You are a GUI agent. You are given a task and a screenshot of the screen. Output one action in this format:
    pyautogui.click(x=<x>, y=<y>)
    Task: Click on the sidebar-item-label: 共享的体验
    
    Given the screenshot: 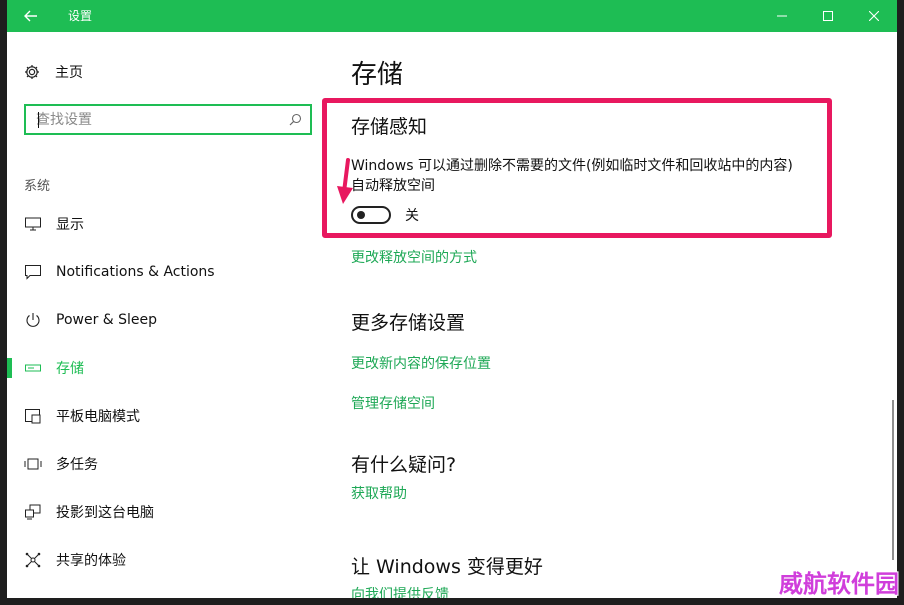 What is the action you would take?
    pyautogui.click(x=91, y=561)
    